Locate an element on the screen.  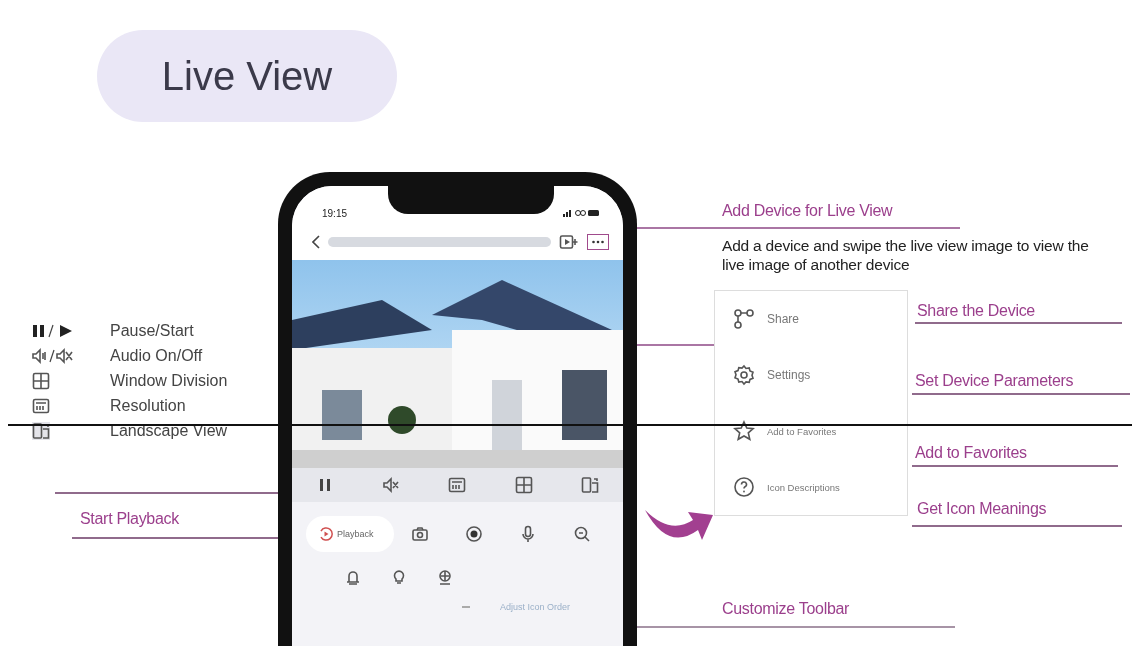
callout-label: Get Icon Meanings is located at coordinates (982, 509).